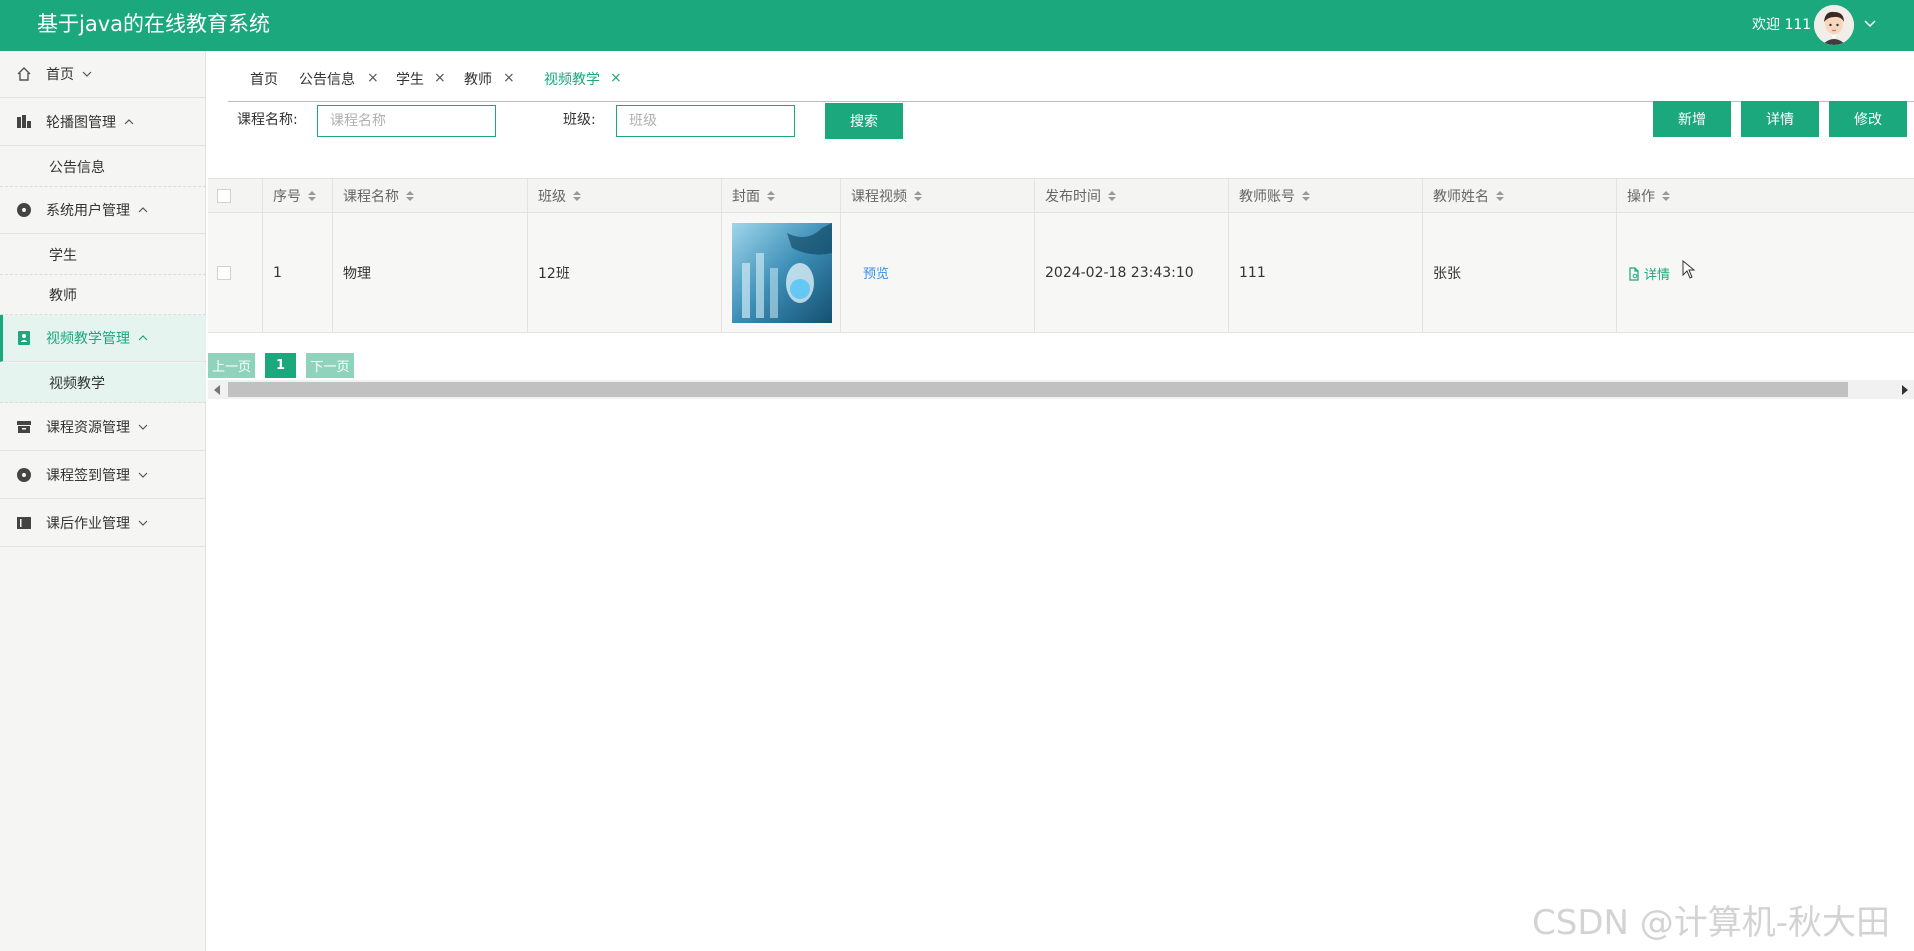 This screenshot has height=951, width=1914. I want to click on cell-video: 预览, so click(938, 272).